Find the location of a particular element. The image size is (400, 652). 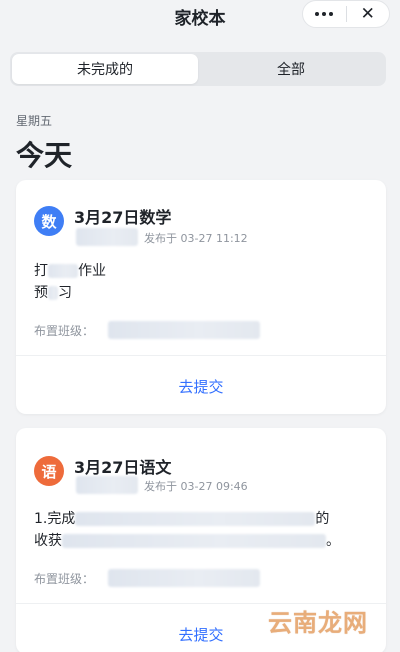

tab-incomplete: 未完成的 is located at coordinates (105, 69).